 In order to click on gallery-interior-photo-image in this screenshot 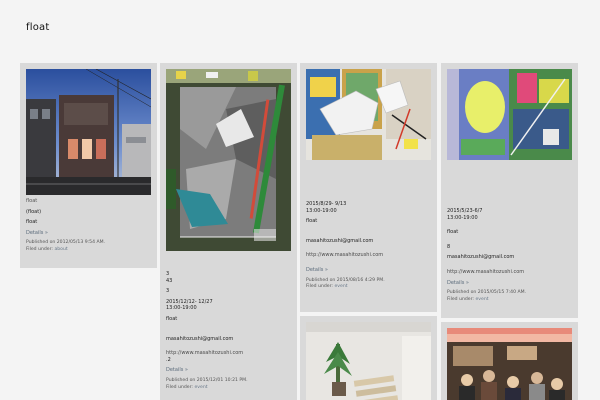, I will do `click(368, 361)`.